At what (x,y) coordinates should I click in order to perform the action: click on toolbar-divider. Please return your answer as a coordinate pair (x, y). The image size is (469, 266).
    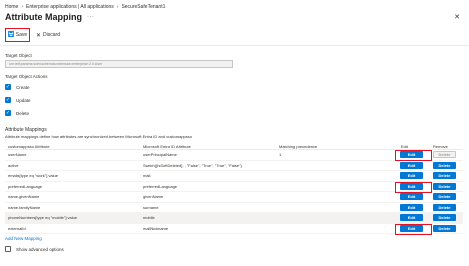
    Looking at the image, I should click on (234, 45).